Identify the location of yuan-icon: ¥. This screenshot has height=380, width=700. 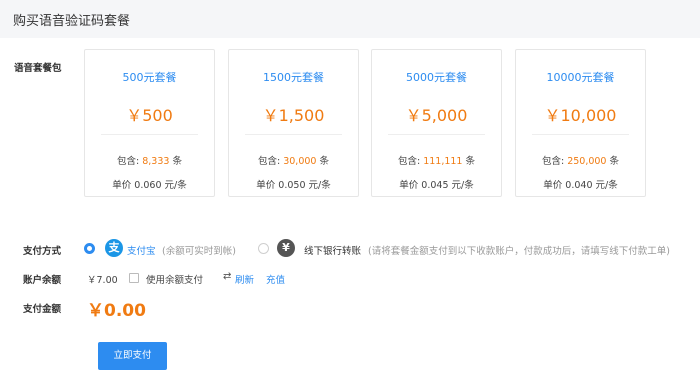
(286, 248).